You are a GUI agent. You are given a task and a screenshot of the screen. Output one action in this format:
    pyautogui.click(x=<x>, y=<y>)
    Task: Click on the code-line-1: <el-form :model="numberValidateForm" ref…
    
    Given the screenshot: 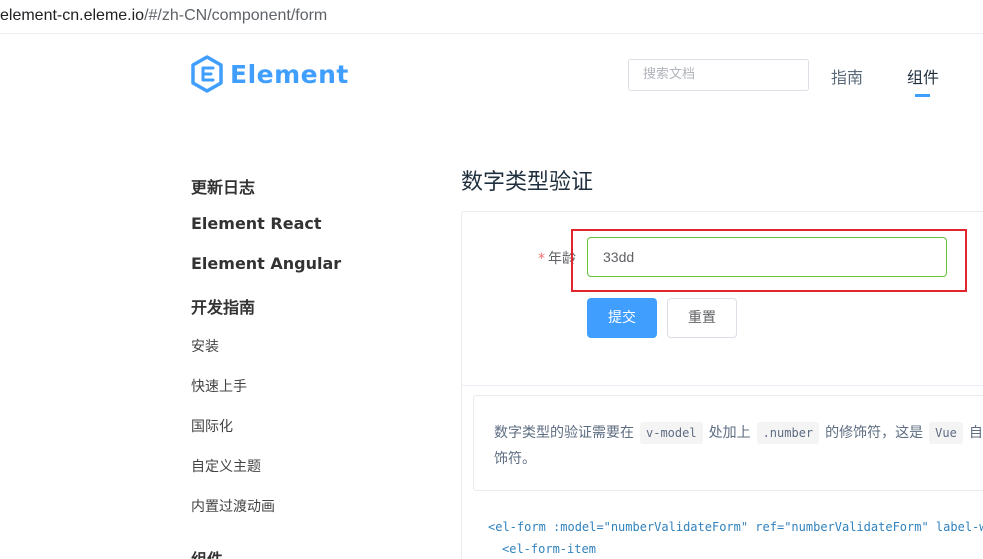 What is the action you would take?
    pyautogui.click(x=735, y=527)
    